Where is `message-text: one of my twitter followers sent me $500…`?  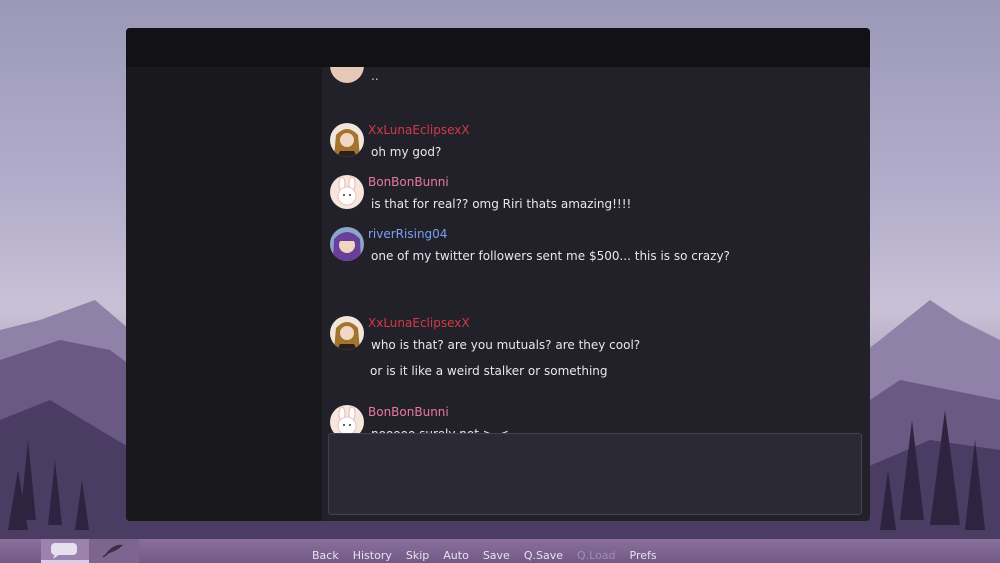 message-text: one of my twitter followers sent me $500… is located at coordinates (550, 256).